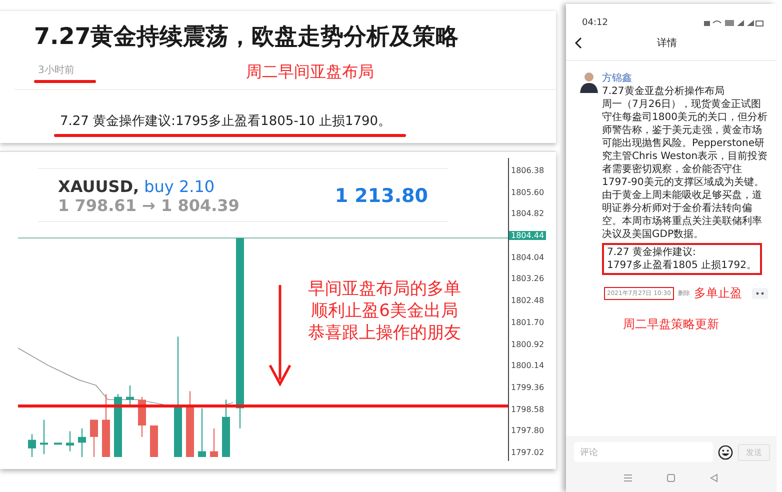 The height and width of the screenshot is (492, 782). Describe the element at coordinates (57, 70) in the screenshot. I see `post-time: 3小时前` at that location.